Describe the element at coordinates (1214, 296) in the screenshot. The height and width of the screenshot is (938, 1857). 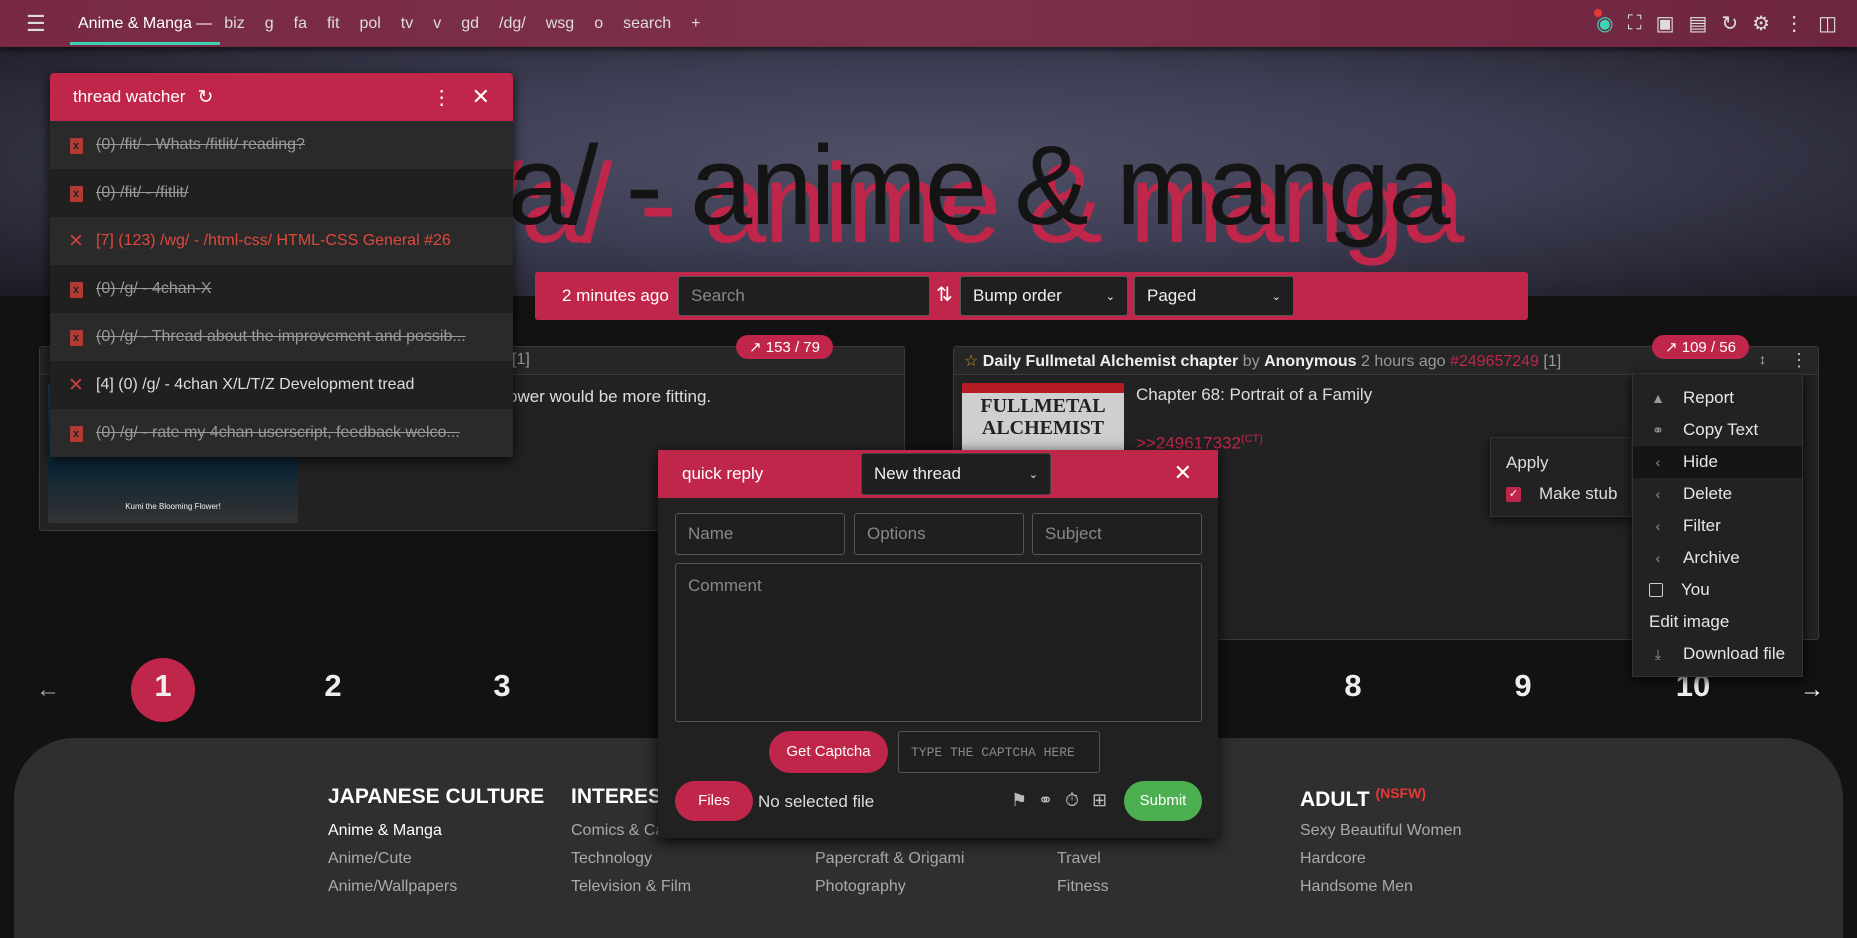
I see `mode-select: Paged ⌄` at that location.